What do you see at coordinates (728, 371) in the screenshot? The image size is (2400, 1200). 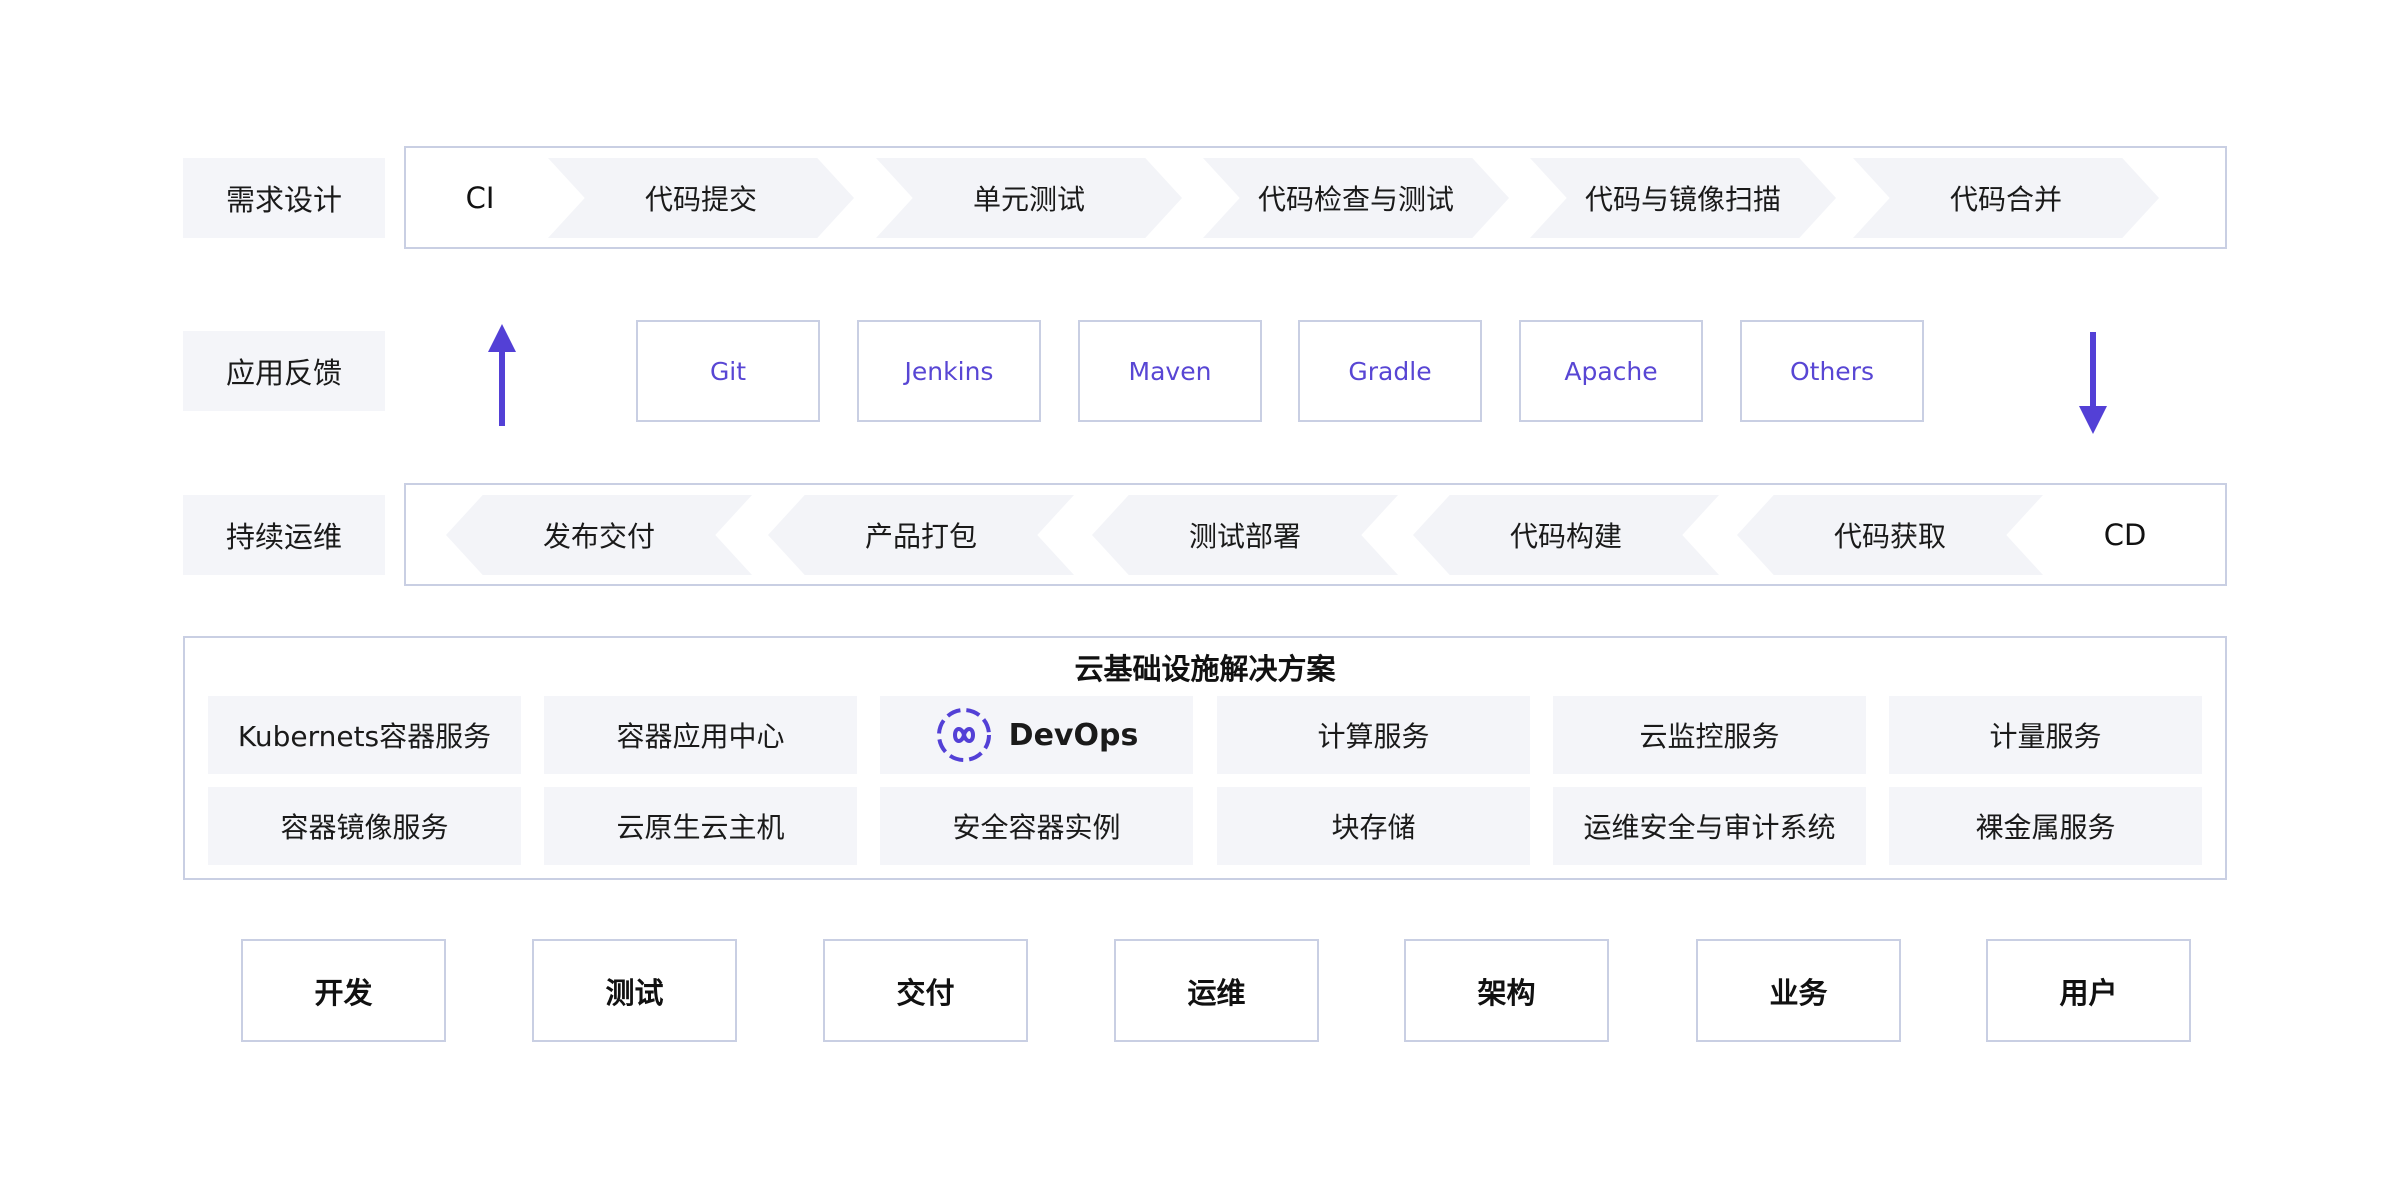 I see `tool-git: Git` at bounding box center [728, 371].